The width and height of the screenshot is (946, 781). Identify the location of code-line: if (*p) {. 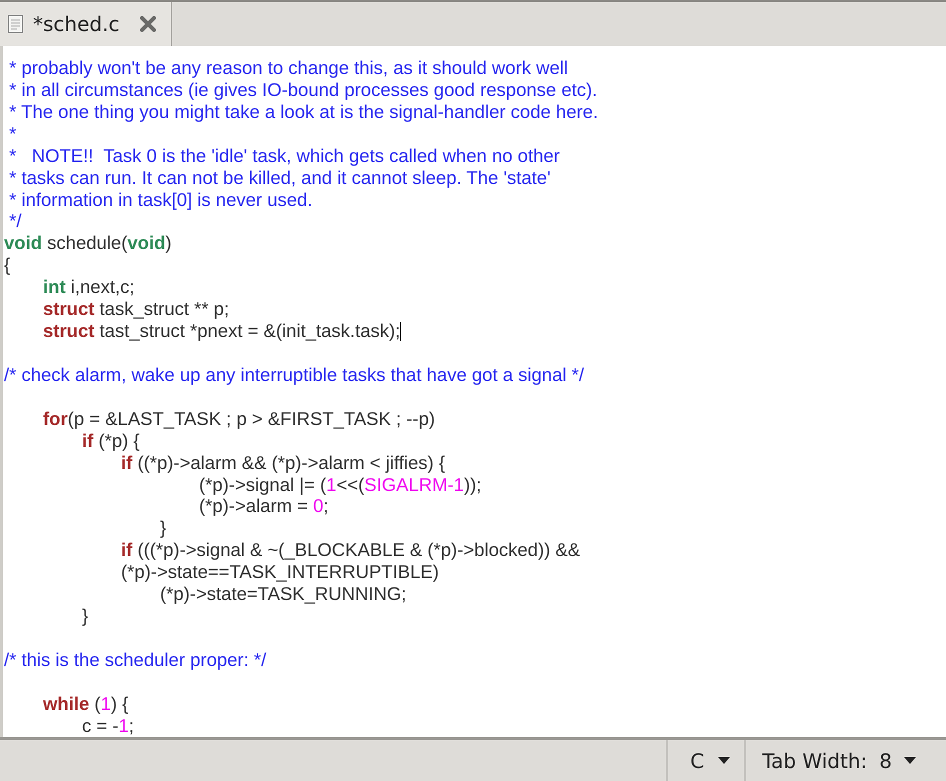
(110, 441).